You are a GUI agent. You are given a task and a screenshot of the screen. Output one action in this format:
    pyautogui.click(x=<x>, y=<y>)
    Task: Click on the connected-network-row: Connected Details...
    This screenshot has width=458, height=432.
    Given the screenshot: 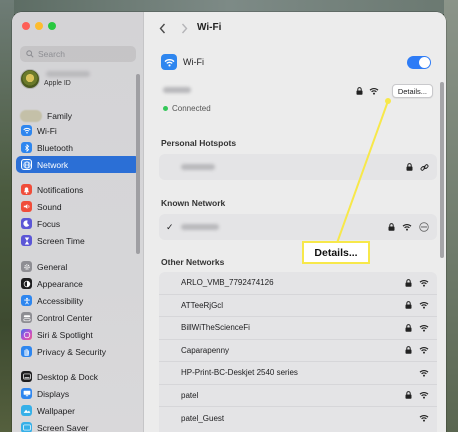 What is the action you would take?
    pyautogui.click(x=298, y=99)
    